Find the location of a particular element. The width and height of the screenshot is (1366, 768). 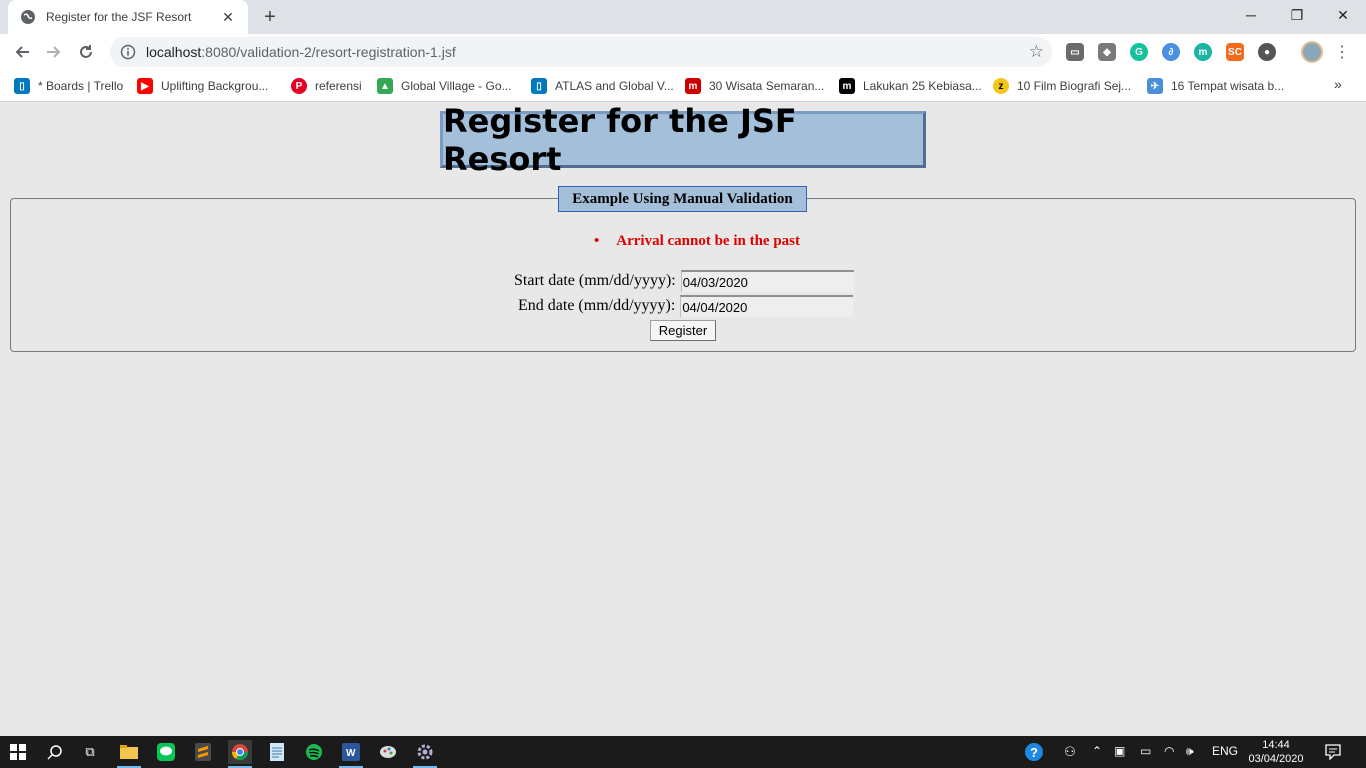

extension-cube-icon: ◆ is located at coordinates (1107, 52).